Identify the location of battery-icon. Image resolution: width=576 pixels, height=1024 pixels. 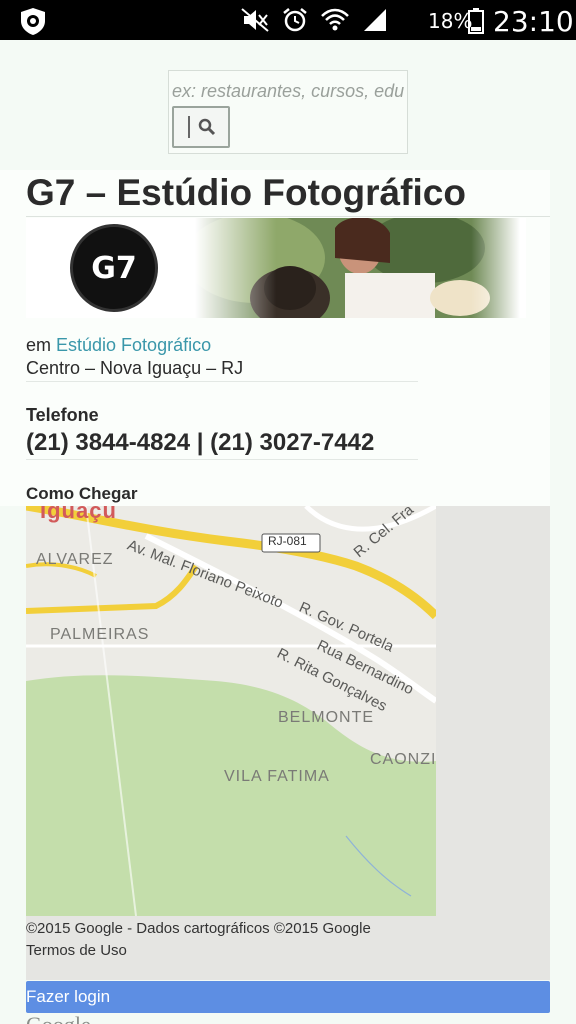
(476, 21).